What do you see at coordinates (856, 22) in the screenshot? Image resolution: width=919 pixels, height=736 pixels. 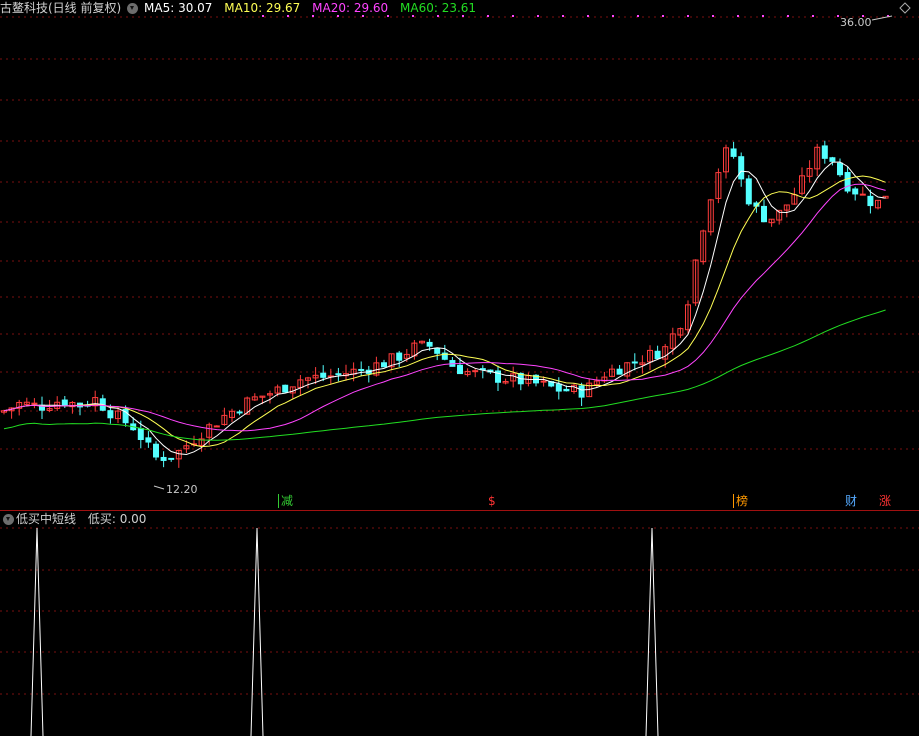 I see `high-price-label: 36.00` at bounding box center [856, 22].